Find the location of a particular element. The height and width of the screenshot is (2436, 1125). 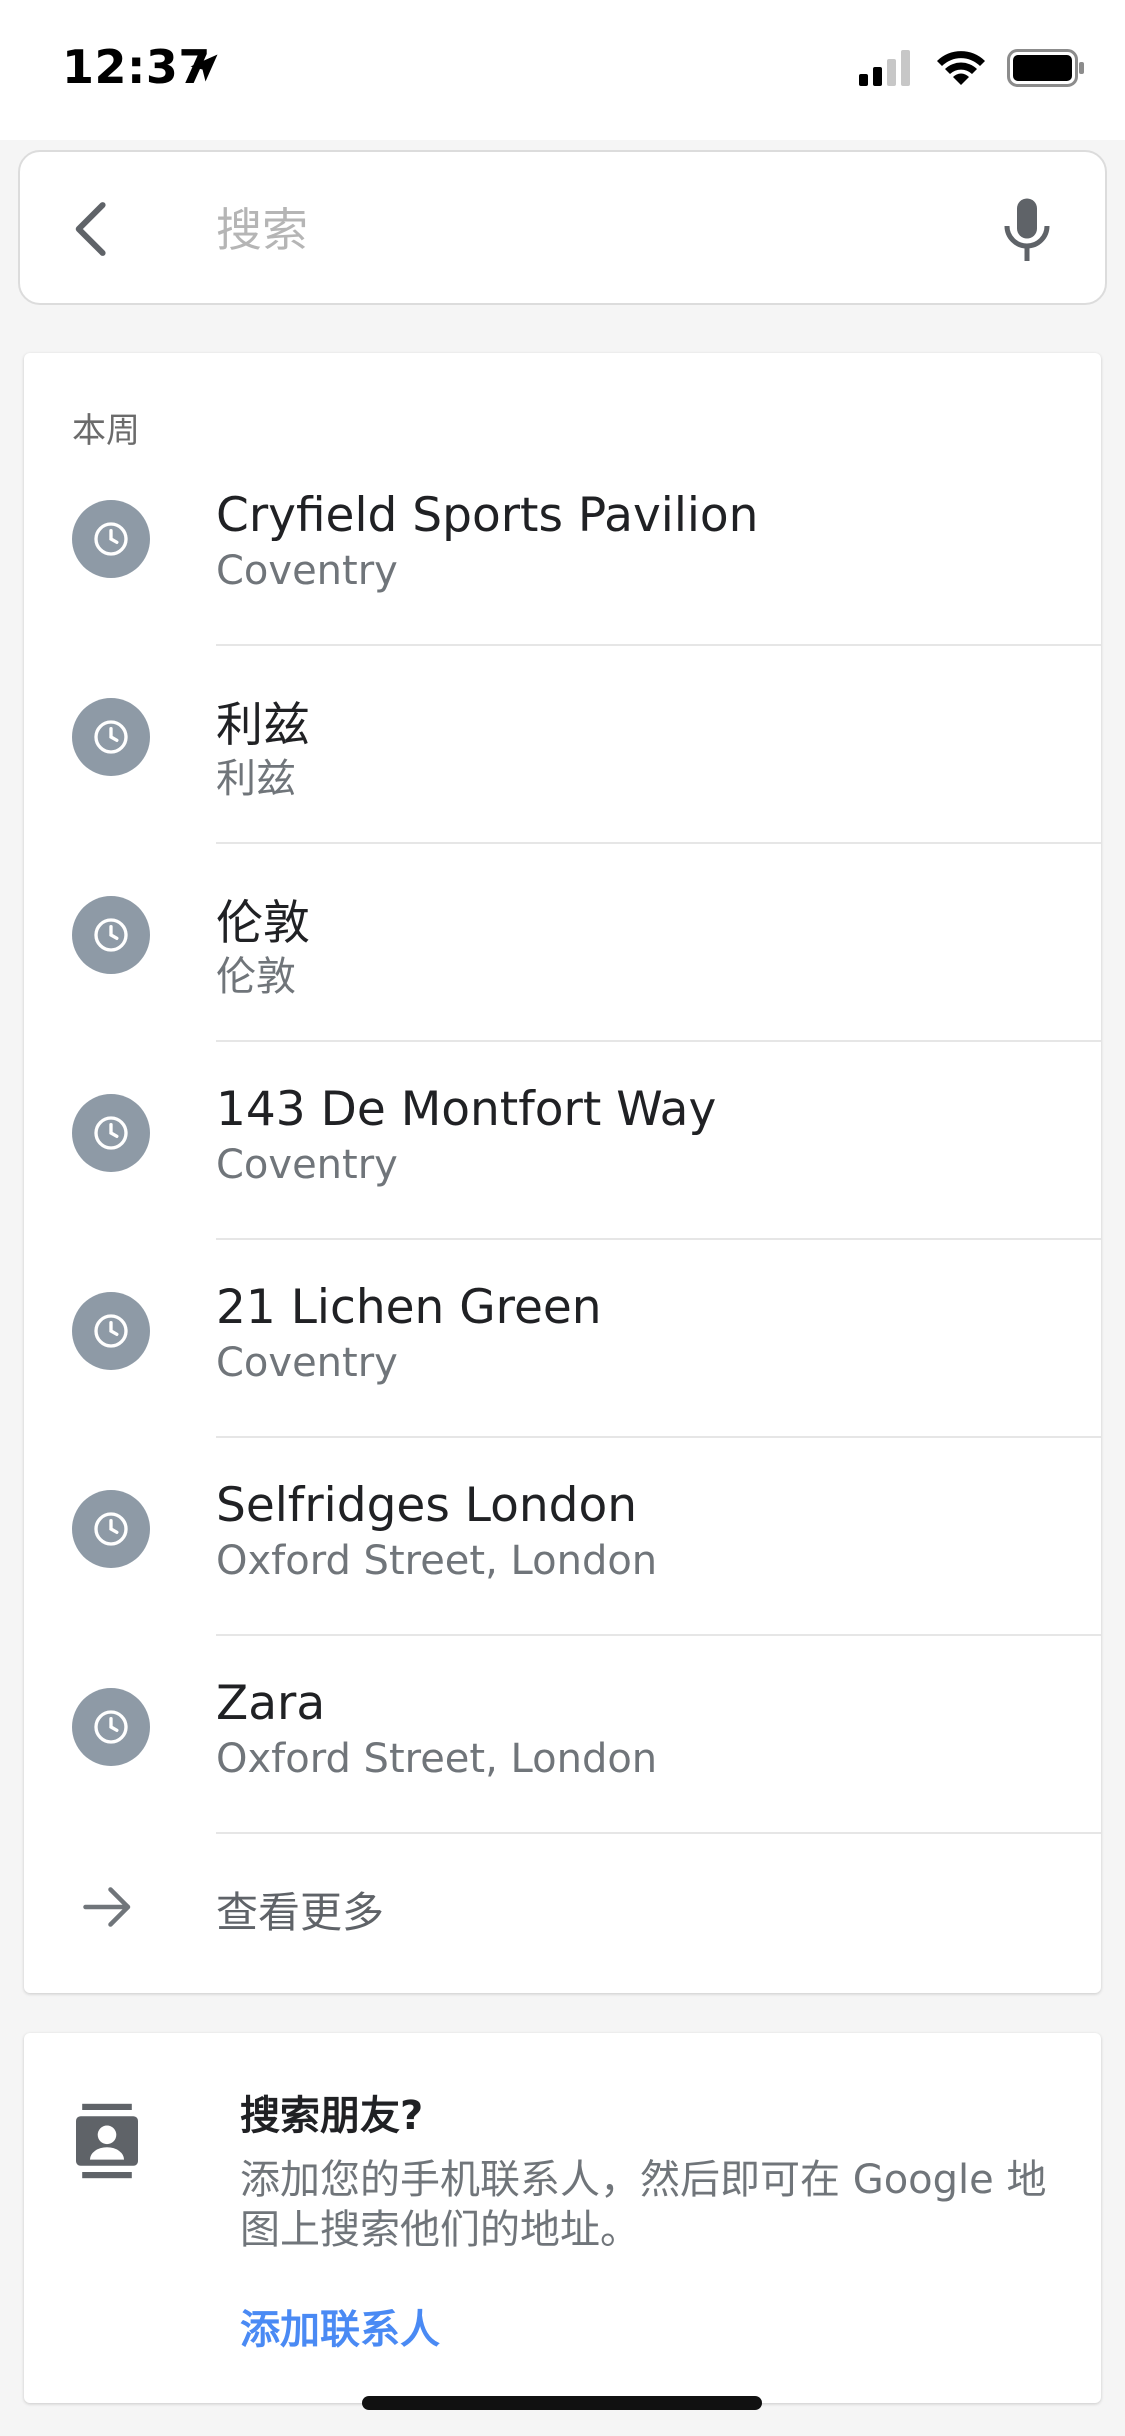

list-item: 伦敦 伦敦 is located at coordinates (562, 943).